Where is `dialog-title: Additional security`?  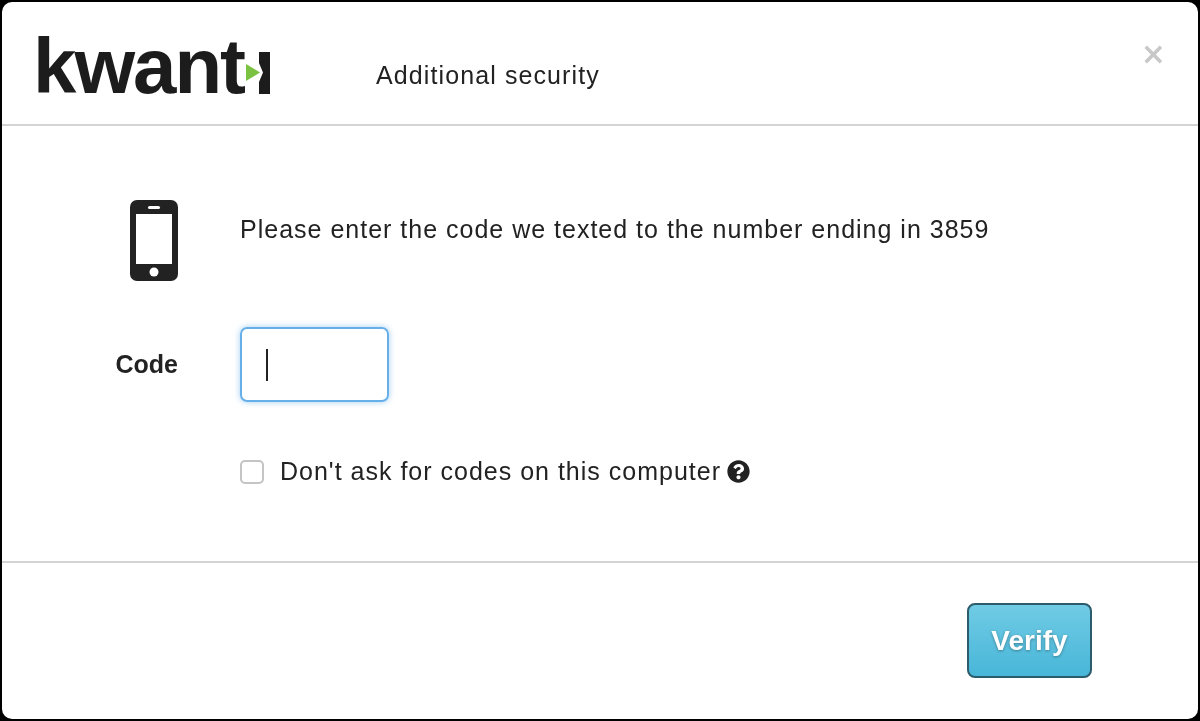
dialog-title: Additional security is located at coordinates (488, 75).